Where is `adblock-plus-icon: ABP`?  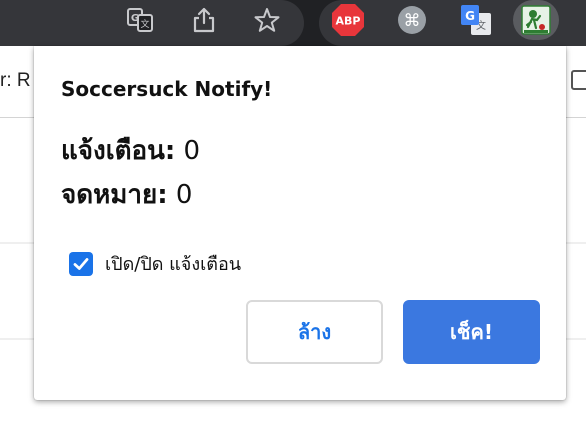 adblock-plus-icon: ABP is located at coordinates (348, 20).